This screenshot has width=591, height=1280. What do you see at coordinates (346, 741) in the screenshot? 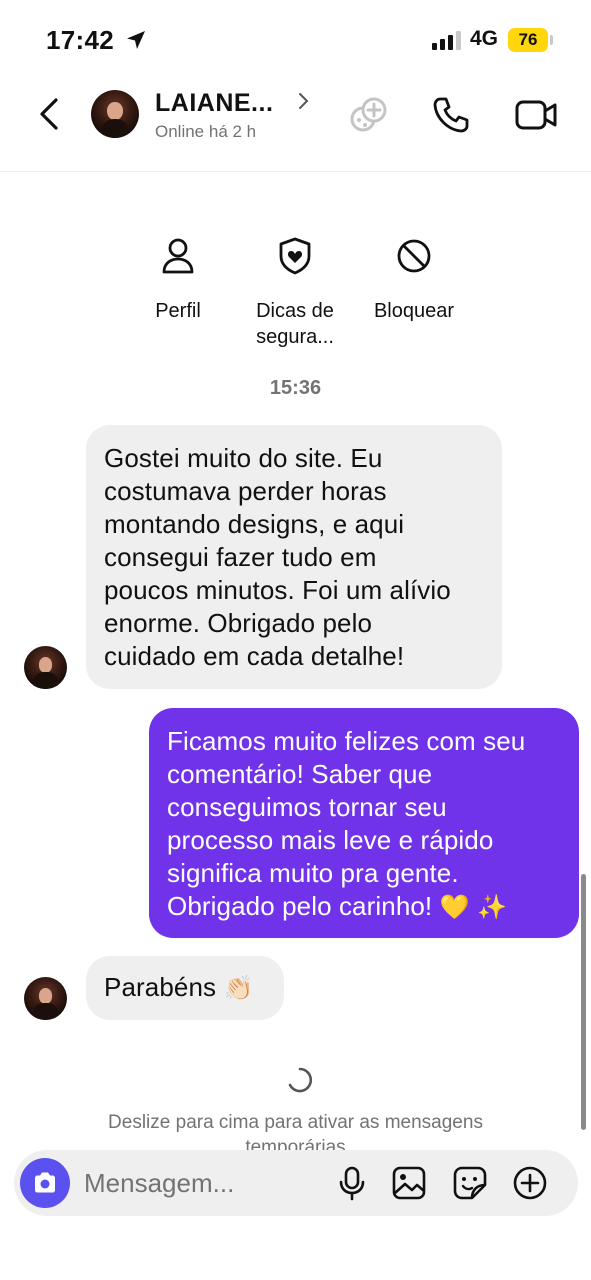
I see `message-line: Ficamos muito felizes com seu` at bounding box center [346, 741].